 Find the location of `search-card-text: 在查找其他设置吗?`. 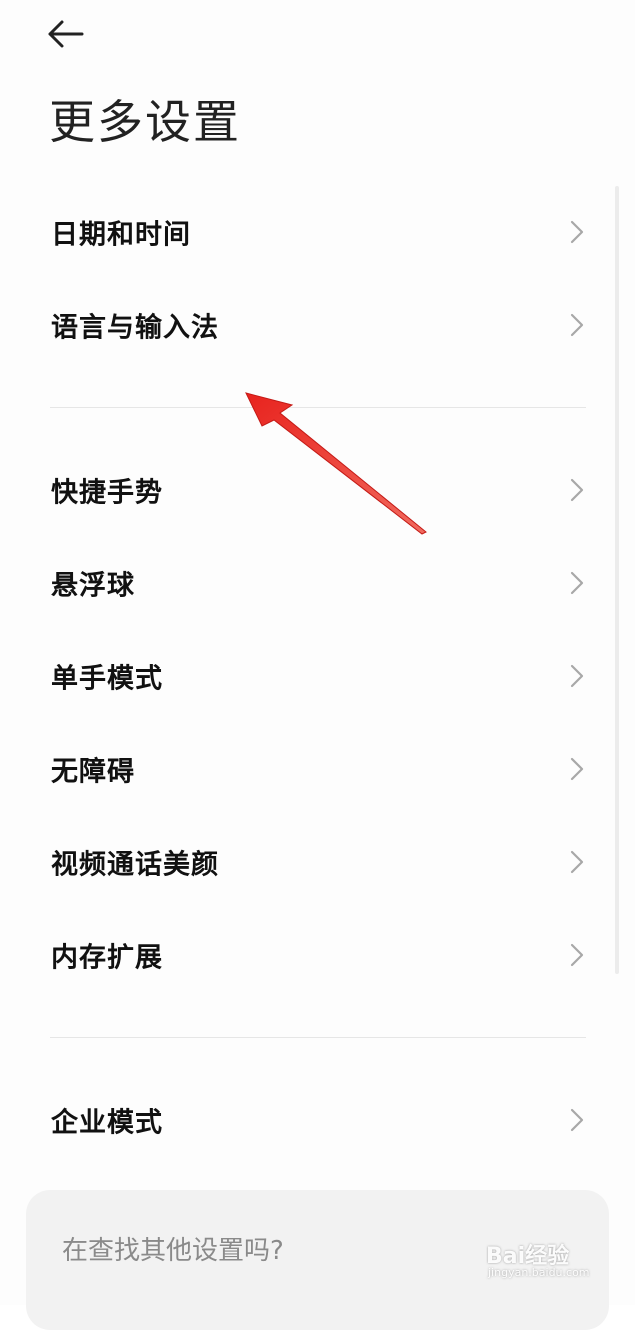

search-card-text: 在查找其他设置吗? is located at coordinates (173, 1251).